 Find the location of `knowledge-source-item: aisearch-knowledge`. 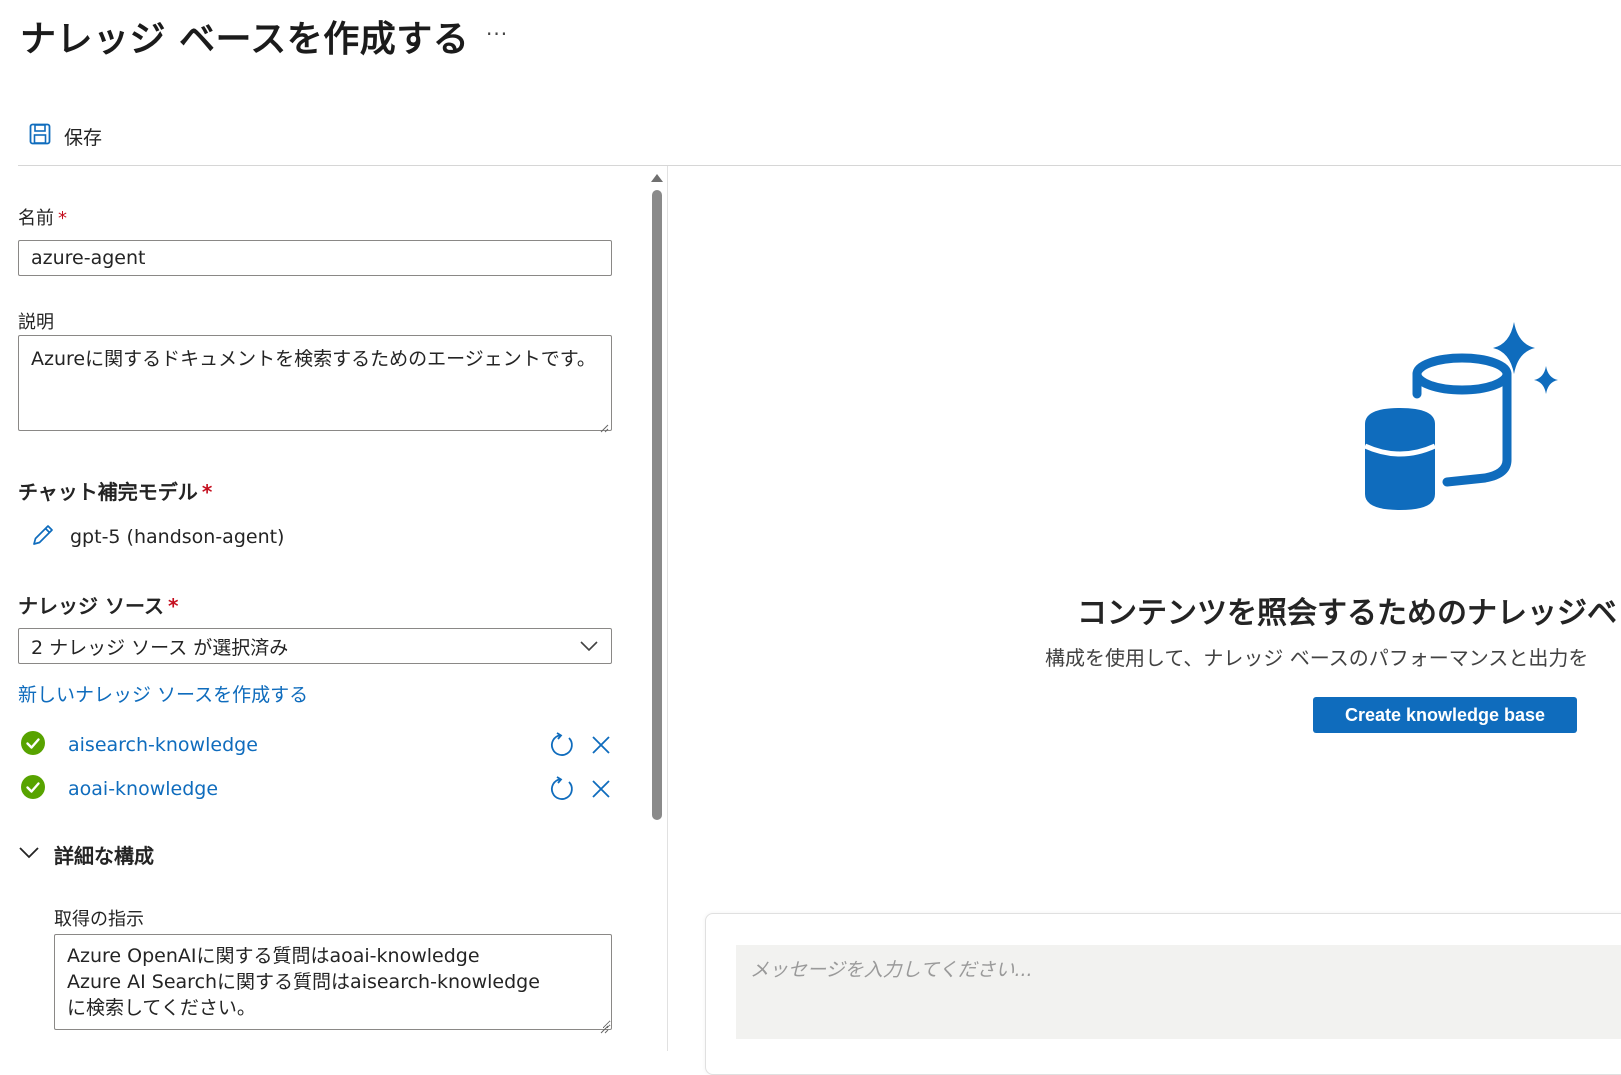

knowledge-source-item: aisearch-knowledge is located at coordinates (317, 745).